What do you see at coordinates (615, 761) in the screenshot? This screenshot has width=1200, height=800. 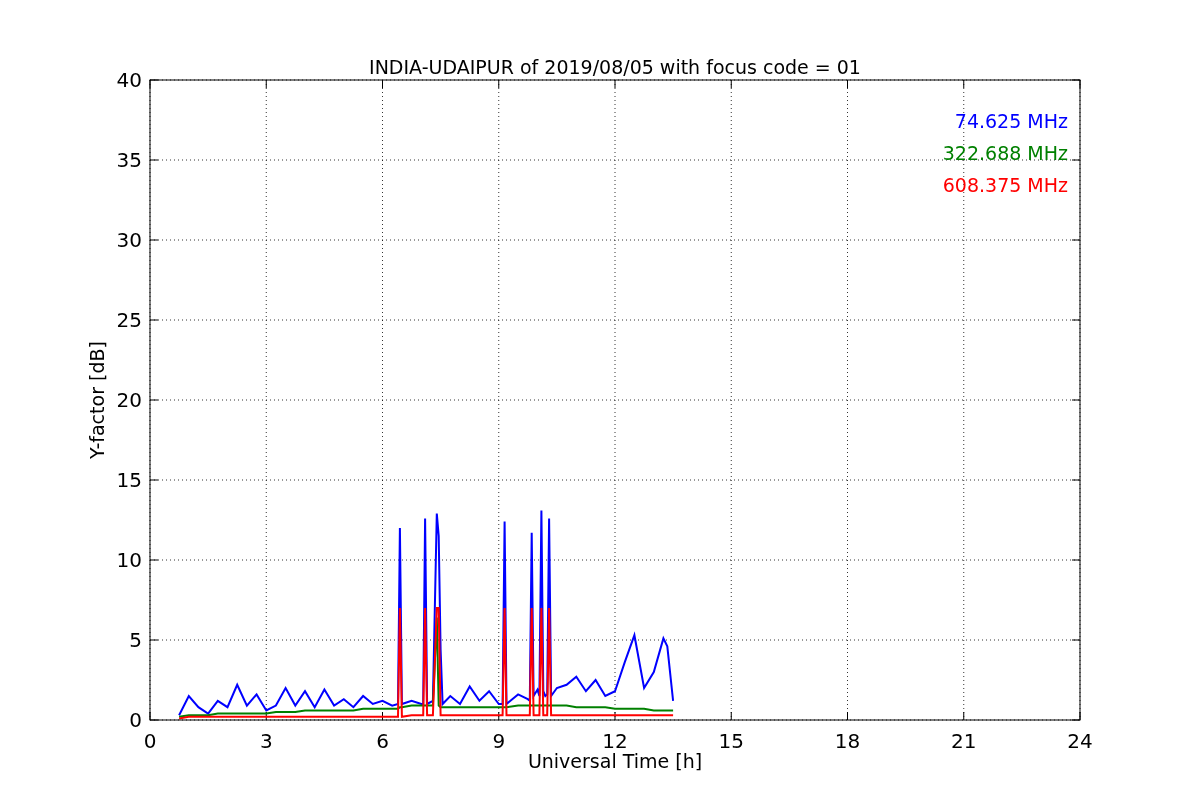 I see `axis-label: Universal Time [h]` at bounding box center [615, 761].